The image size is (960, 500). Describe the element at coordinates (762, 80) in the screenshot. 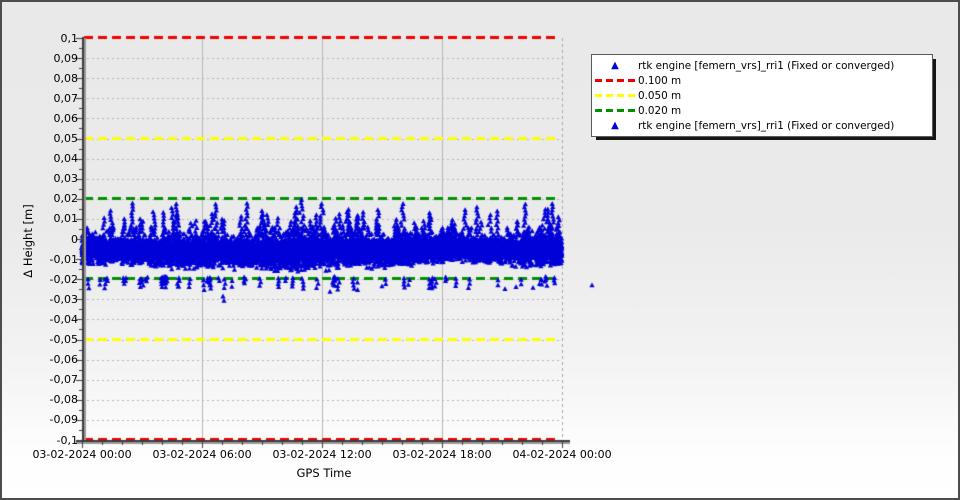

I see `legend-item: 0.100 m` at that location.